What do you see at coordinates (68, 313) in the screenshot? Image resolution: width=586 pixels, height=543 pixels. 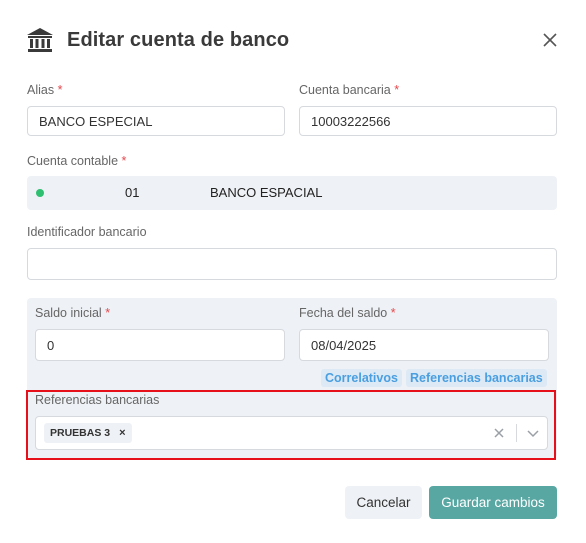 I see `initial-balance-label-text: Saldo inicial` at bounding box center [68, 313].